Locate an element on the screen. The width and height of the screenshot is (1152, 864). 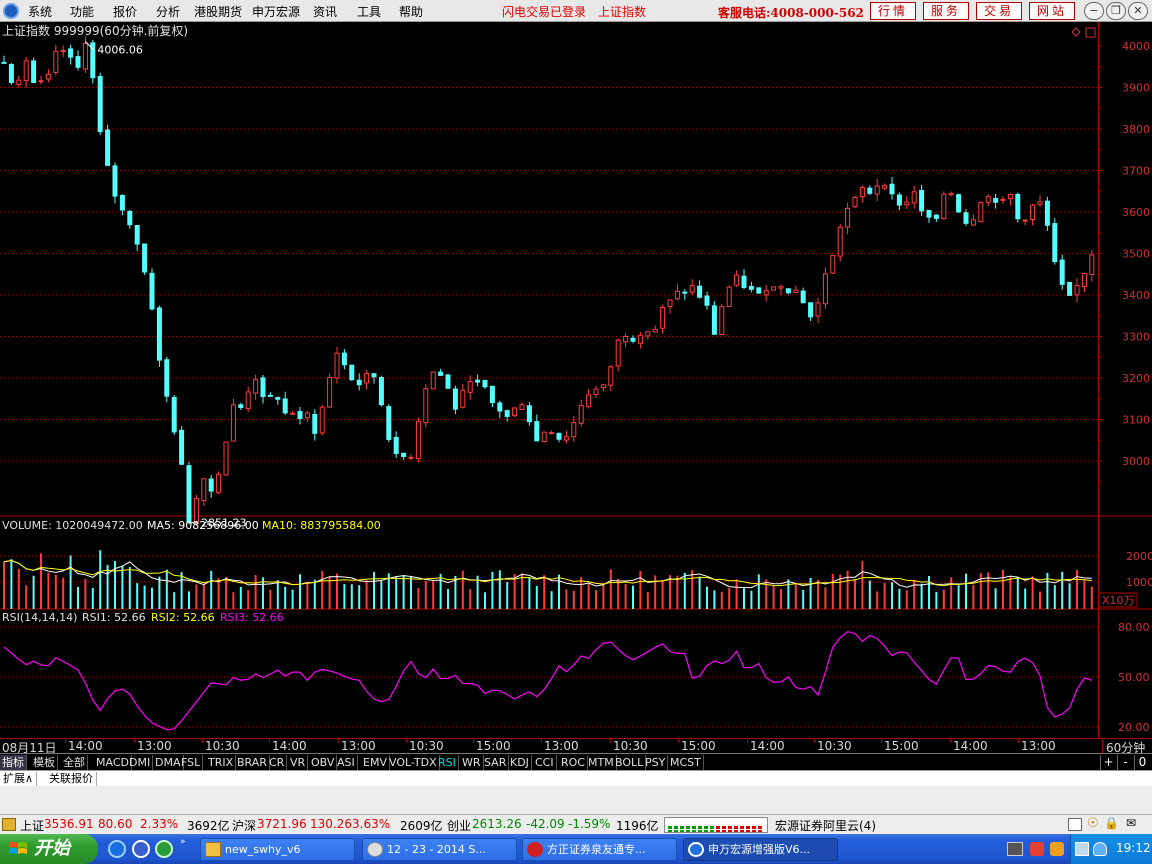
tab-指标: 指标 is located at coordinates (13, 762).